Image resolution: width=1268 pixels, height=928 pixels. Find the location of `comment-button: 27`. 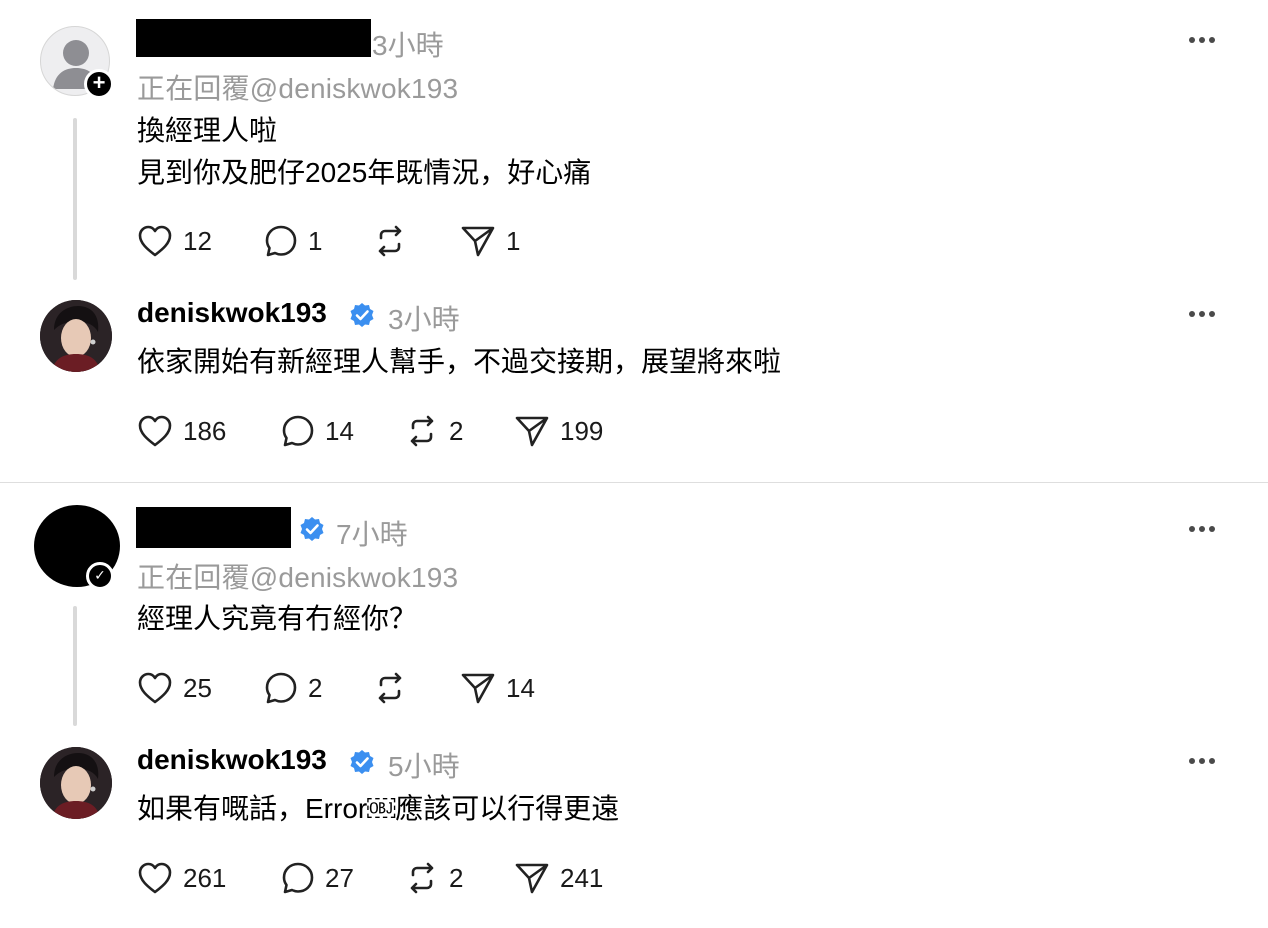

comment-button: 27 is located at coordinates (343, 878).